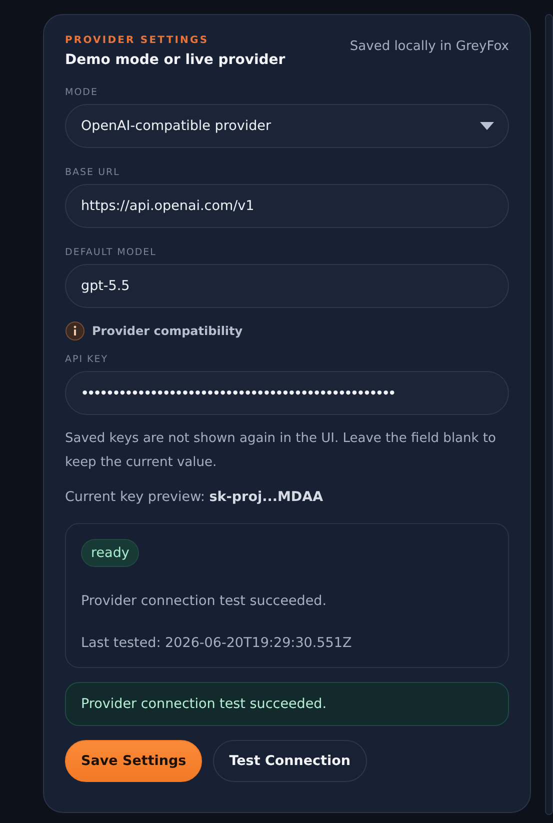  I want to click on api-key-field: ••••••••••••••••••••••••••••••••••••••••••••••••••, so click(287, 393).